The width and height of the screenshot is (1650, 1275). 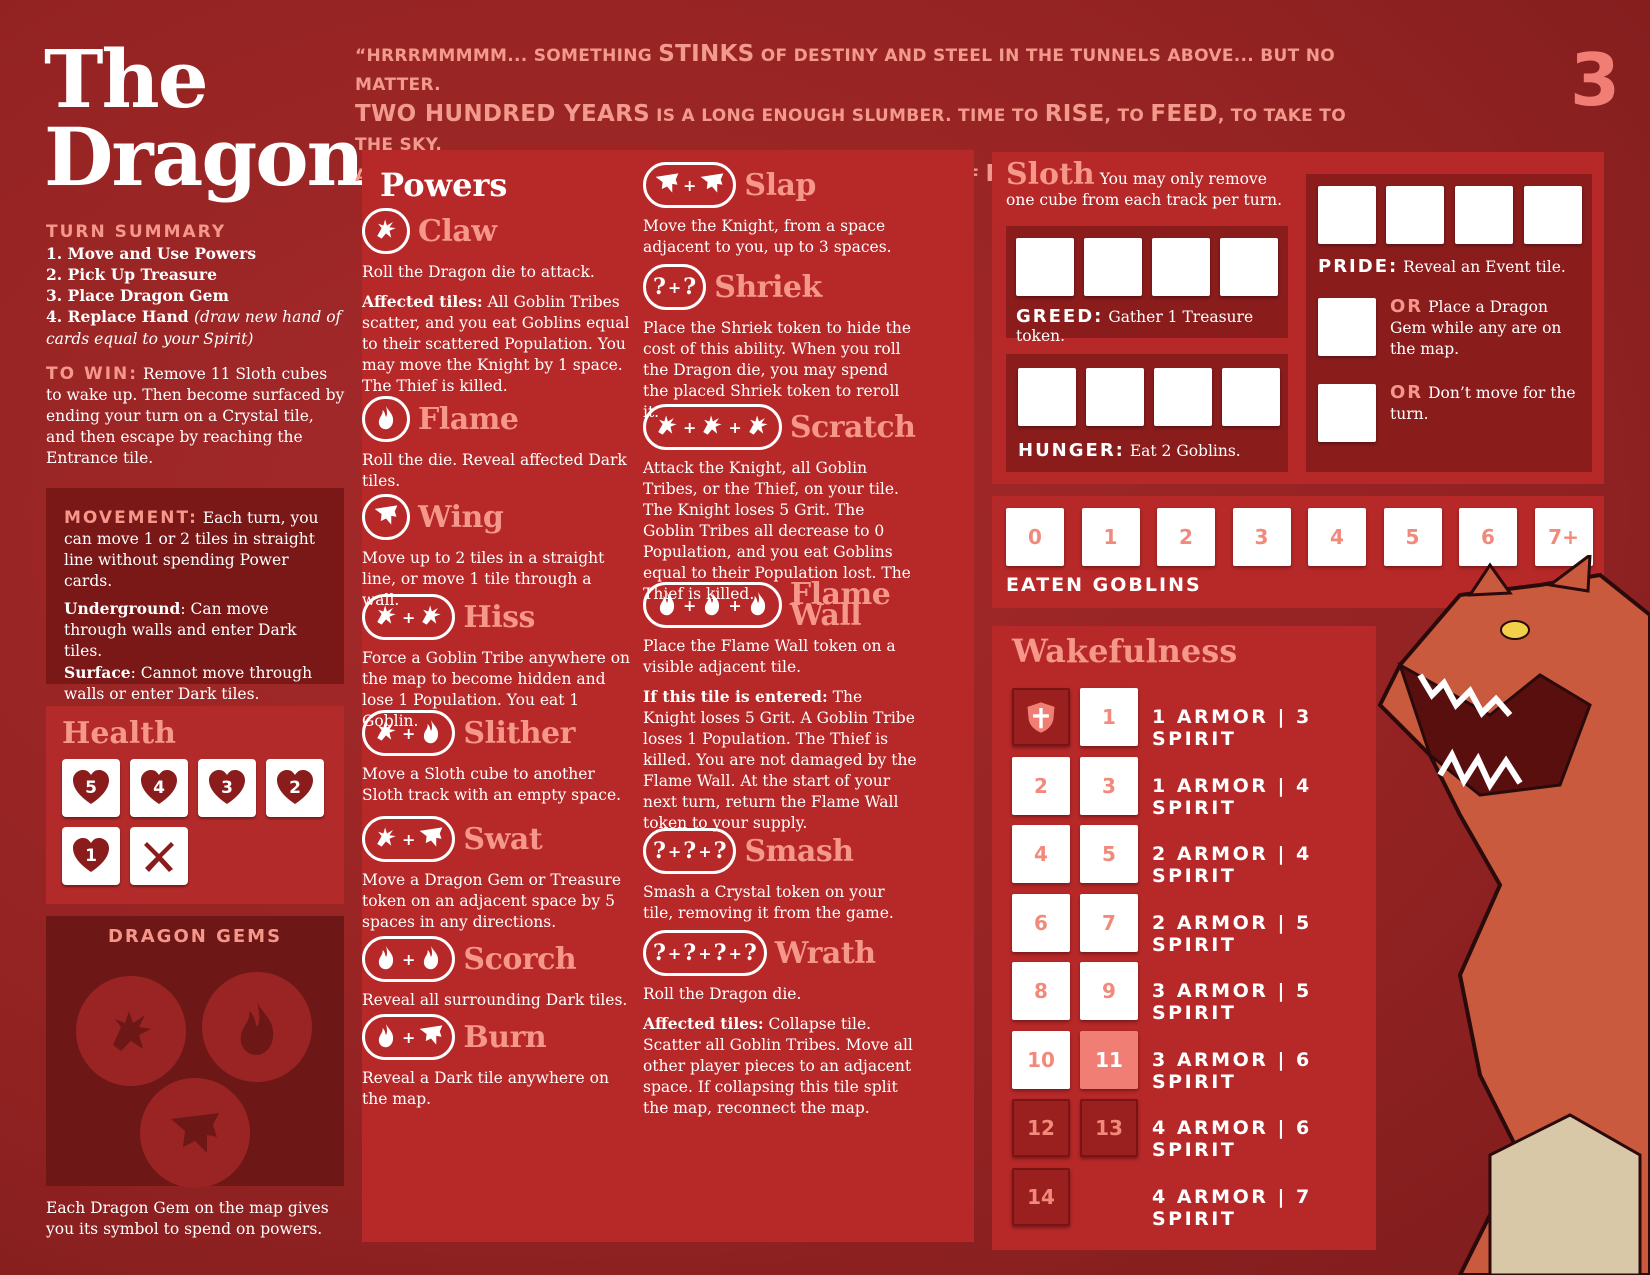 What do you see at coordinates (1109, 717) in the screenshot?
I see `wakefulness-space: 1` at bounding box center [1109, 717].